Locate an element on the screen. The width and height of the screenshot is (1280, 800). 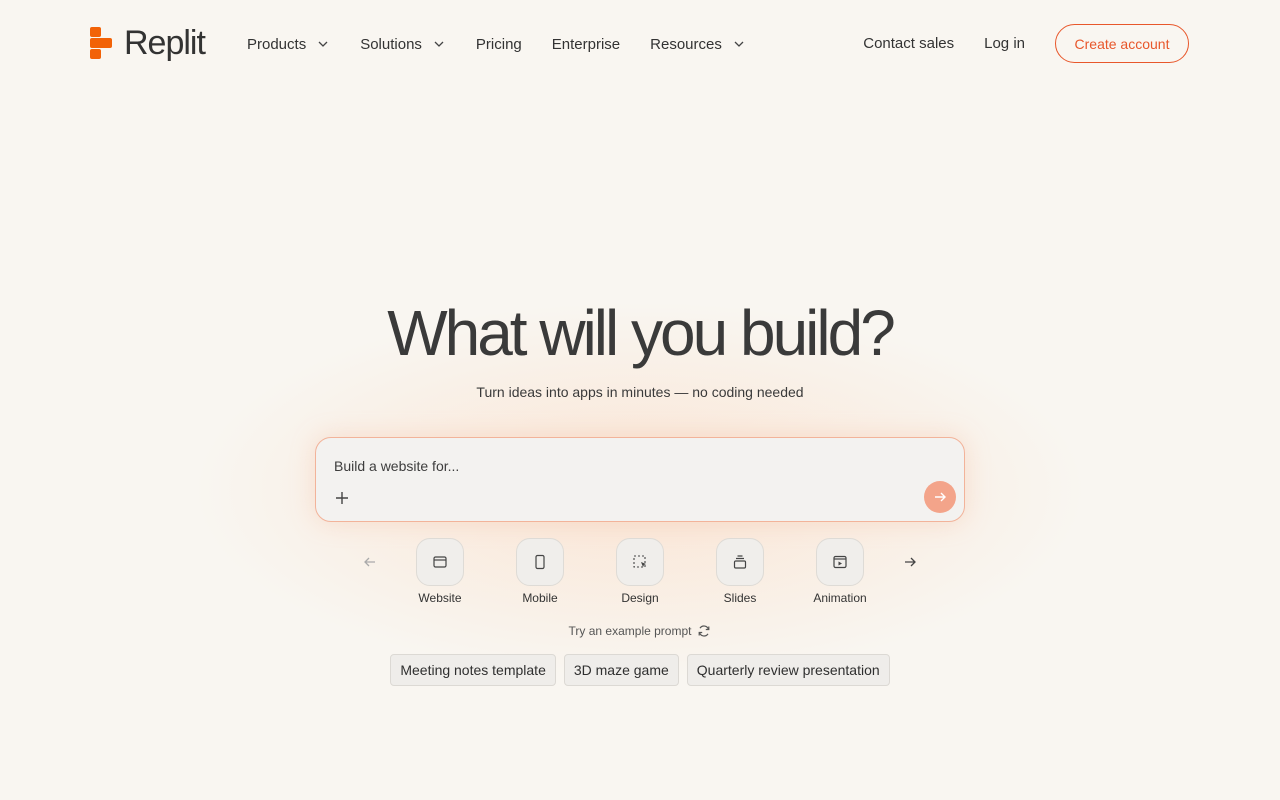
replit-wordmark: Replit is located at coordinates (165, 42).